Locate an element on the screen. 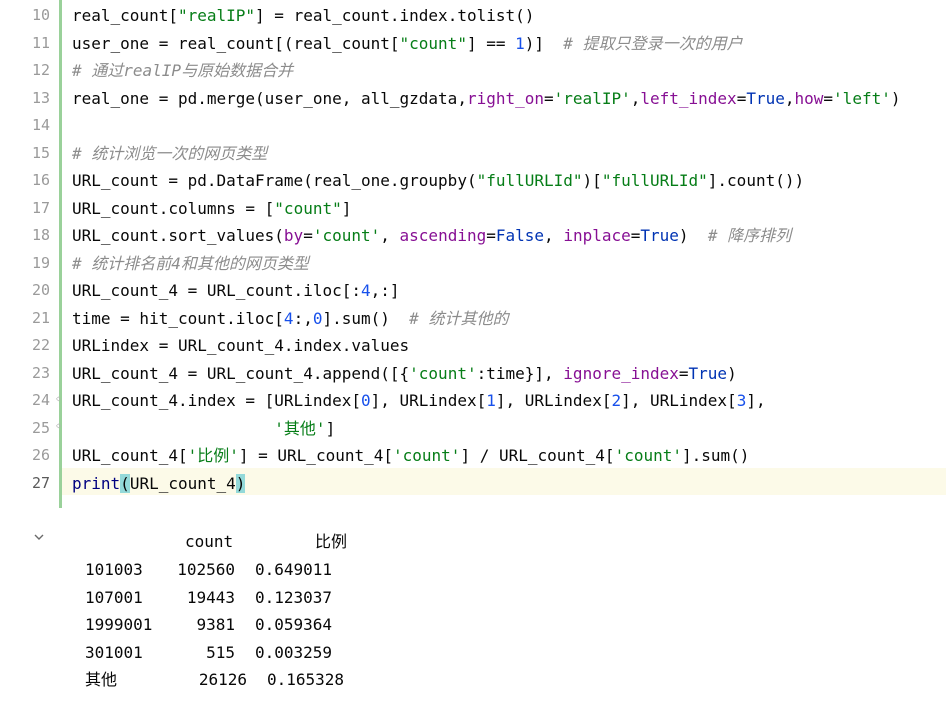  code-line-22: URLindex = URL_count_4.index.values is located at coordinates (240, 346).